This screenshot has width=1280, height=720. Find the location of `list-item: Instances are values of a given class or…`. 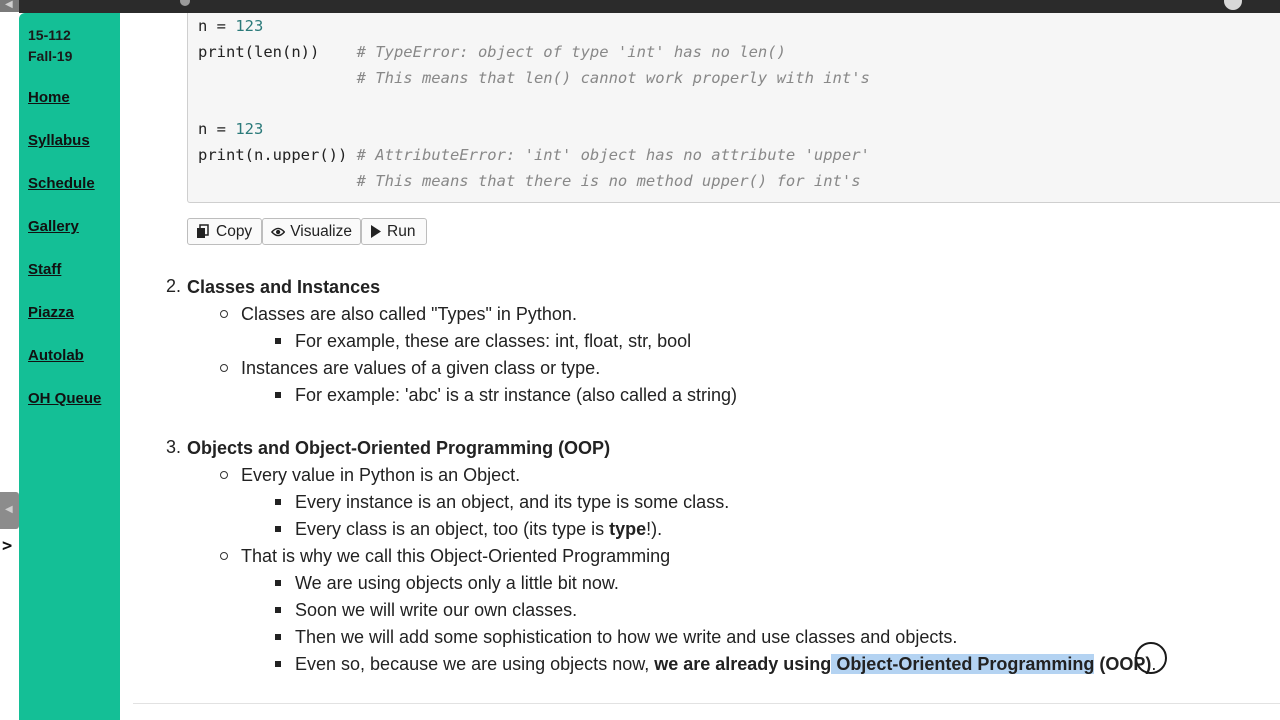

list-item: Instances are values of a given class or… is located at coordinates (421, 368).